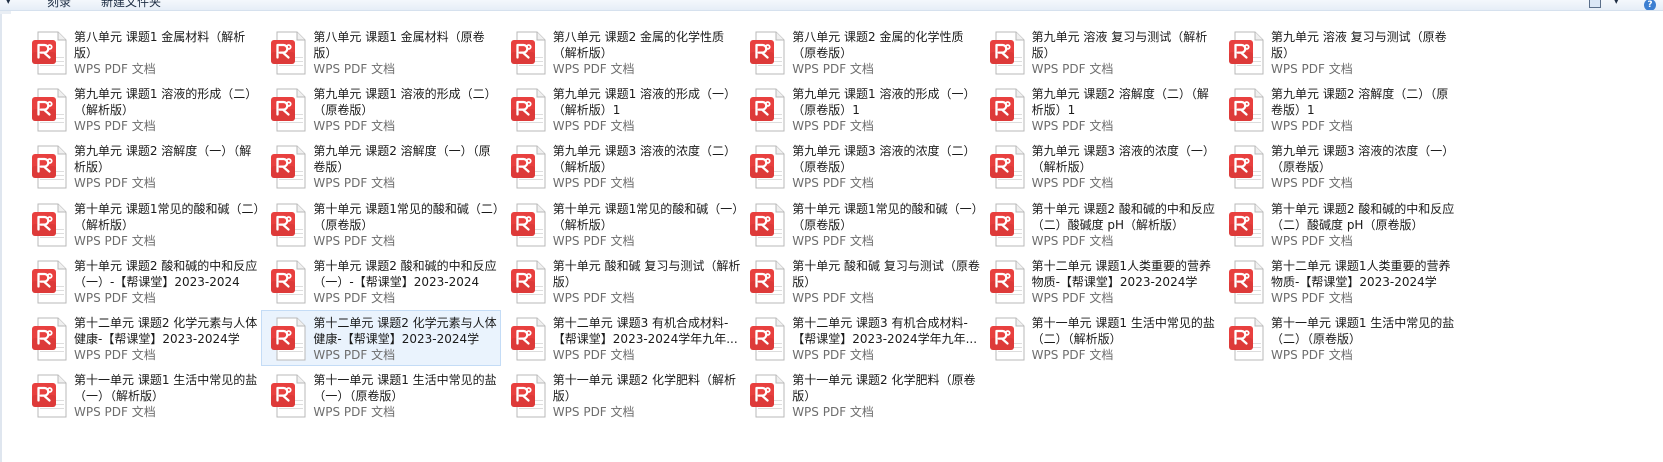  What do you see at coordinates (1120, 102) in the screenshot?
I see `file-name: 第九单元 课题2 溶解度（二）（解析版）1` at bounding box center [1120, 102].